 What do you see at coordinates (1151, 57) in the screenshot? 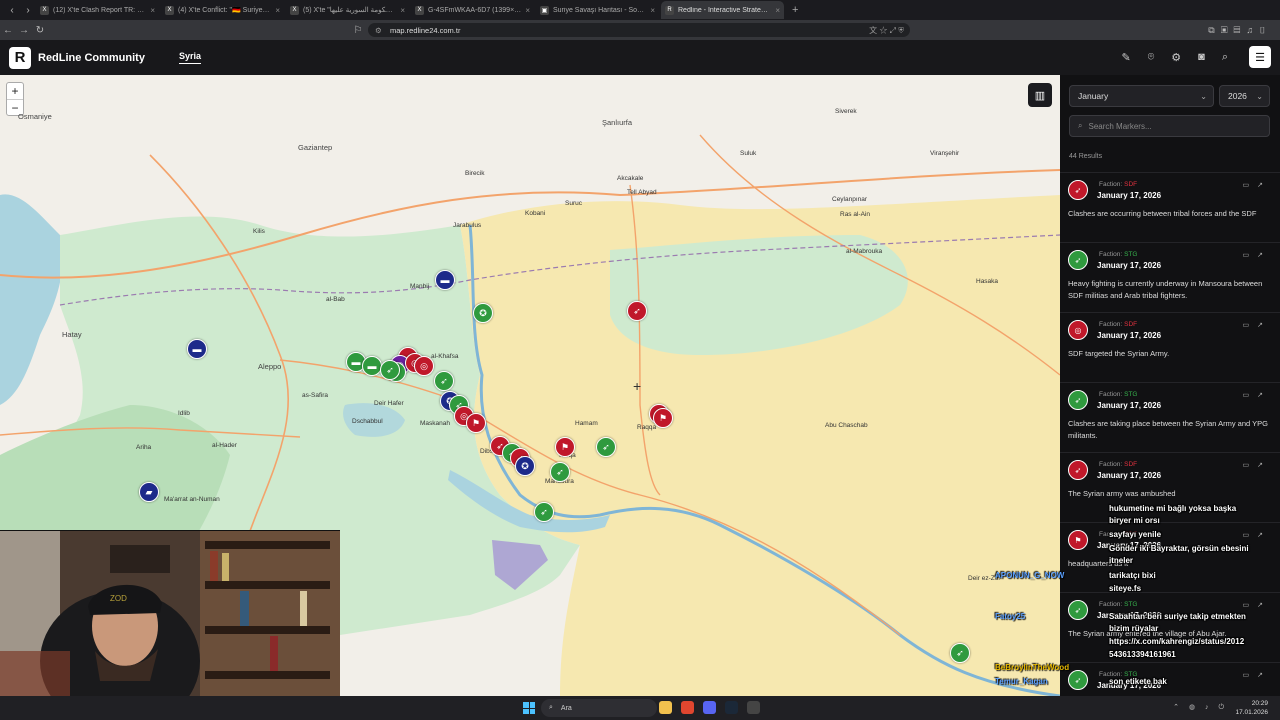
I see `location-pin-icon: ⌾` at bounding box center [1151, 57].